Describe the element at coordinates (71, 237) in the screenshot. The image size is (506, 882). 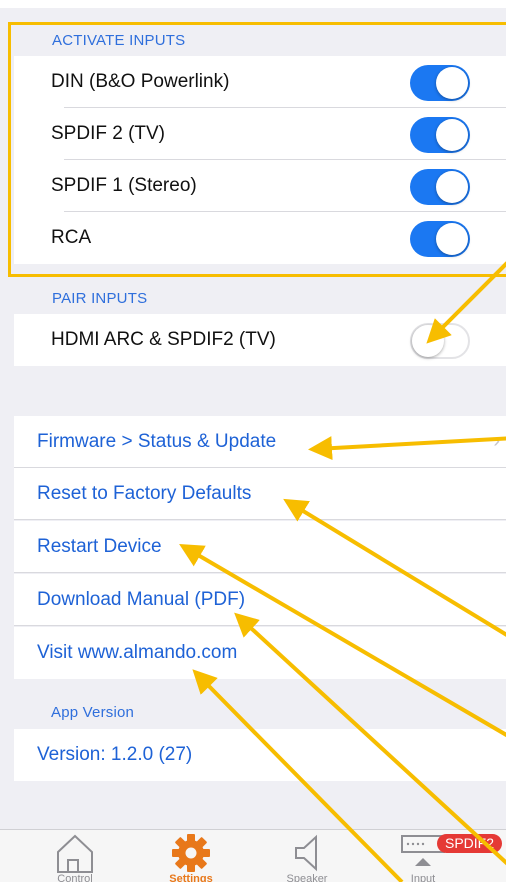
I see `input-label-rca: RCA` at that location.